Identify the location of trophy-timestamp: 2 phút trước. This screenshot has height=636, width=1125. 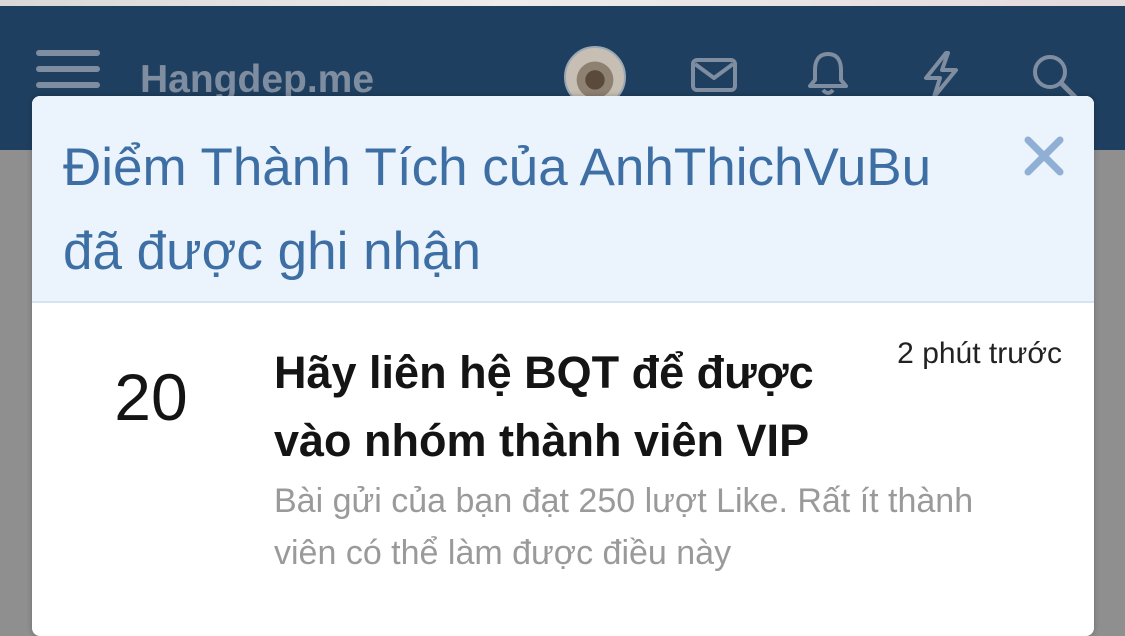
(979, 353).